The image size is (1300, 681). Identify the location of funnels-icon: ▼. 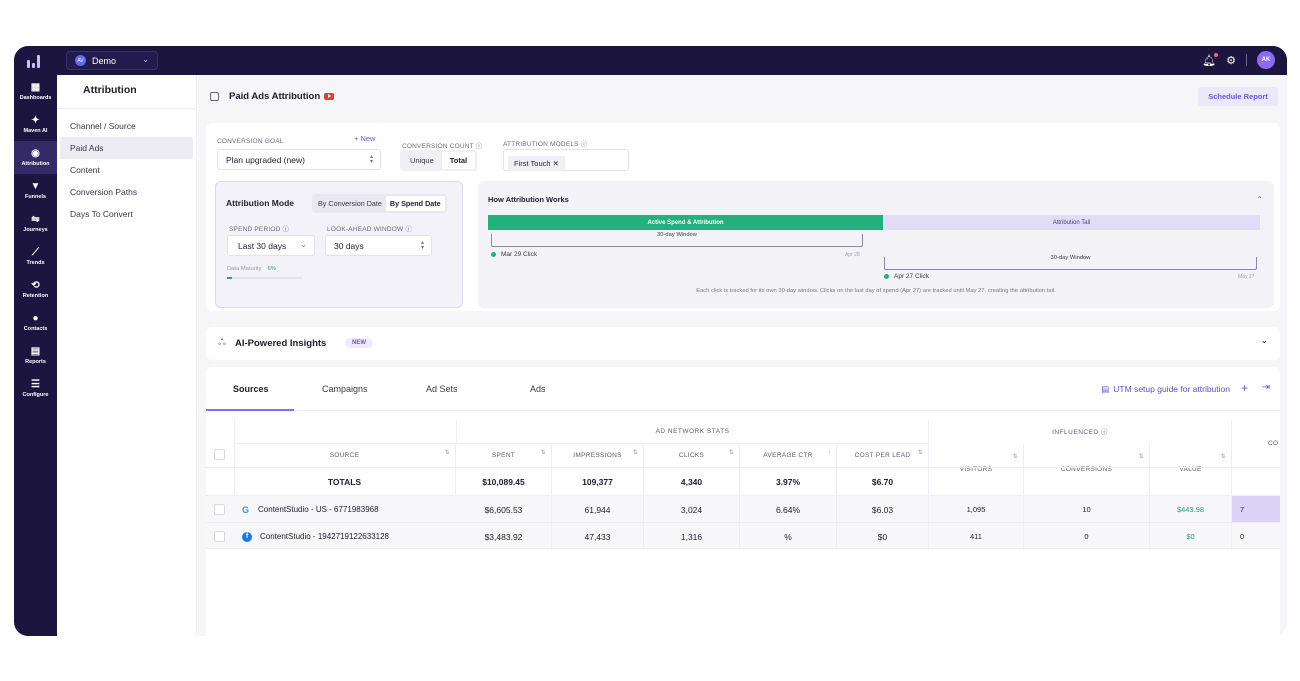
(35, 186).